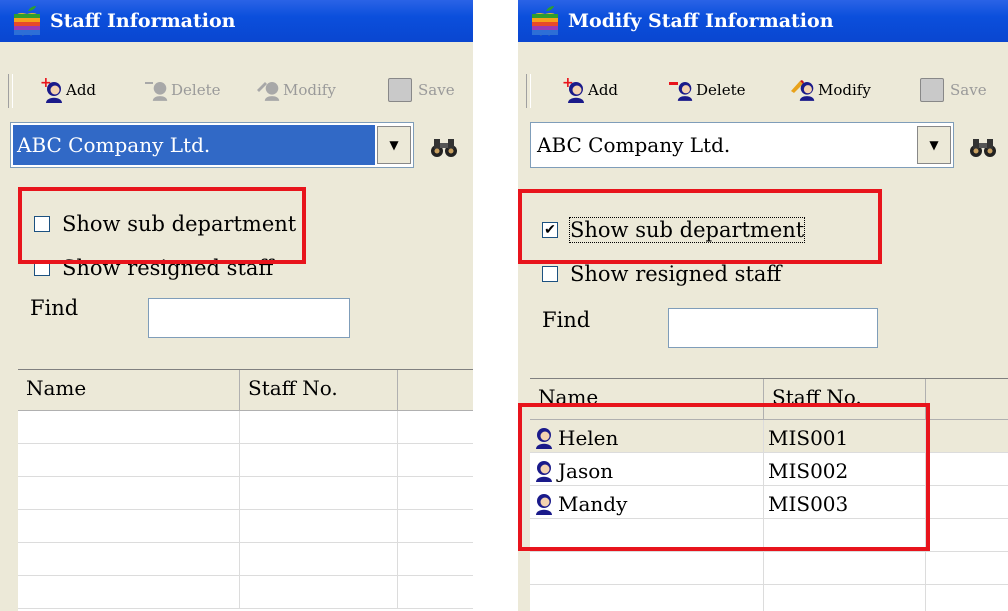 Image resolution: width=1008 pixels, height=611 pixels. What do you see at coordinates (319, 390) in the screenshot?
I see `column-header-staff-no: Staff No.` at bounding box center [319, 390].